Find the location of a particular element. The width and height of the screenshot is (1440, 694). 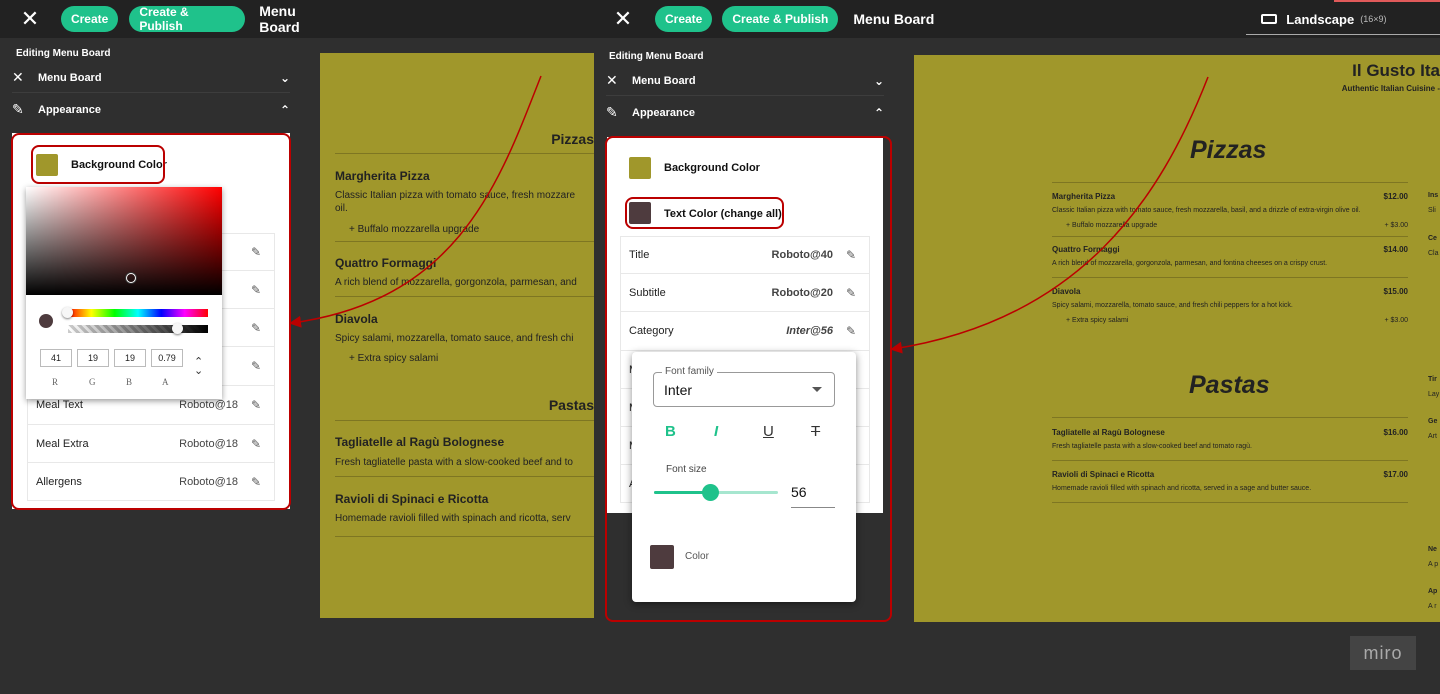

alpha-slider is located at coordinates (138, 329).